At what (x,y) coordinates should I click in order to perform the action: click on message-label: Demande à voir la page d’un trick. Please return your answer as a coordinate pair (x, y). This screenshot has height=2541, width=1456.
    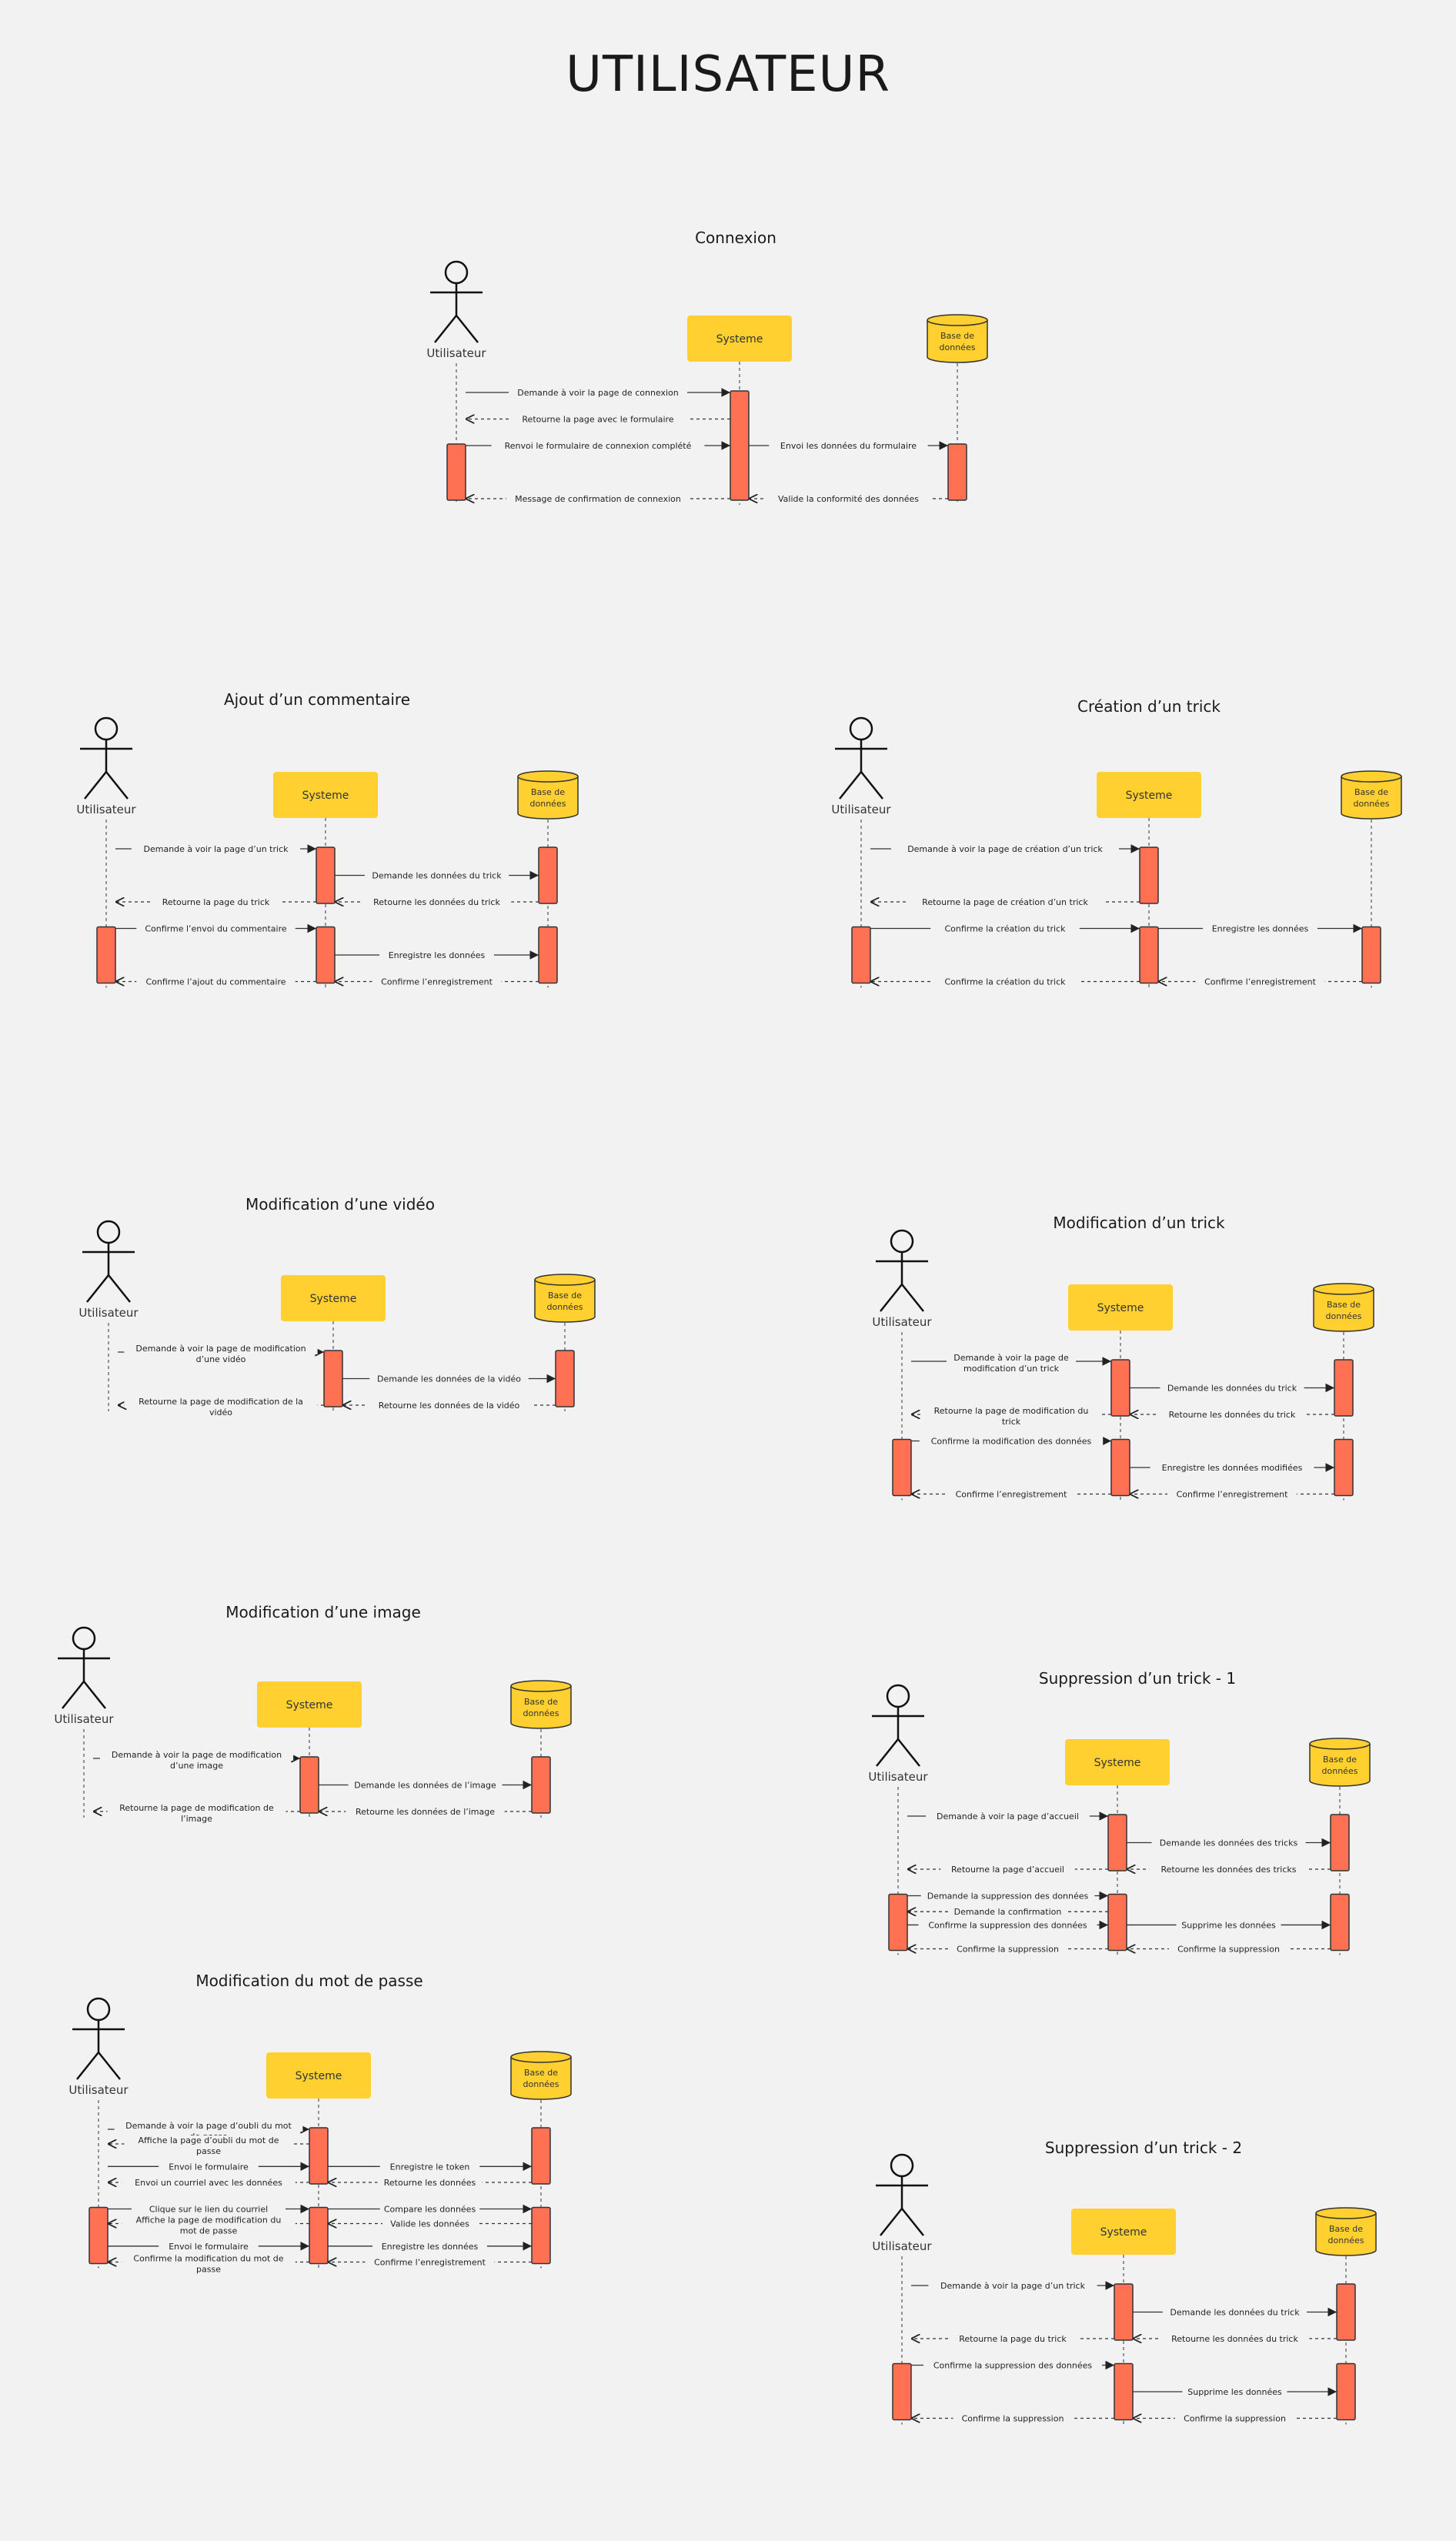
    Looking at the image, I should click on (216, 848).